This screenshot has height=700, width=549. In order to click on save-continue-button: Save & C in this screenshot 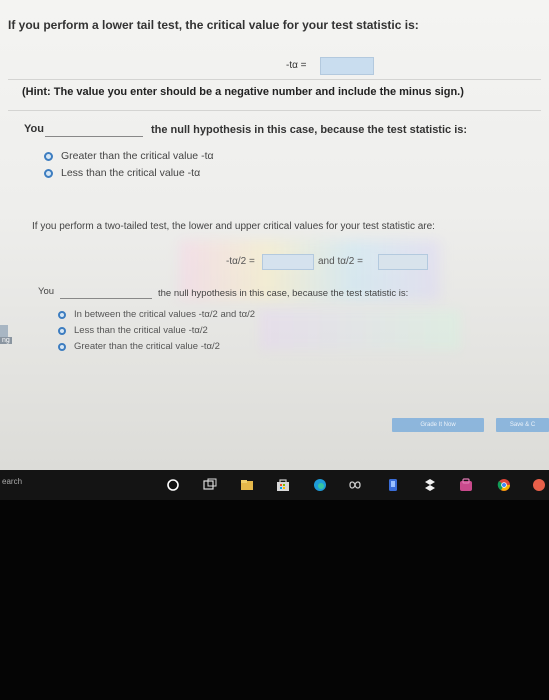, I will do `click(522, 425)`.